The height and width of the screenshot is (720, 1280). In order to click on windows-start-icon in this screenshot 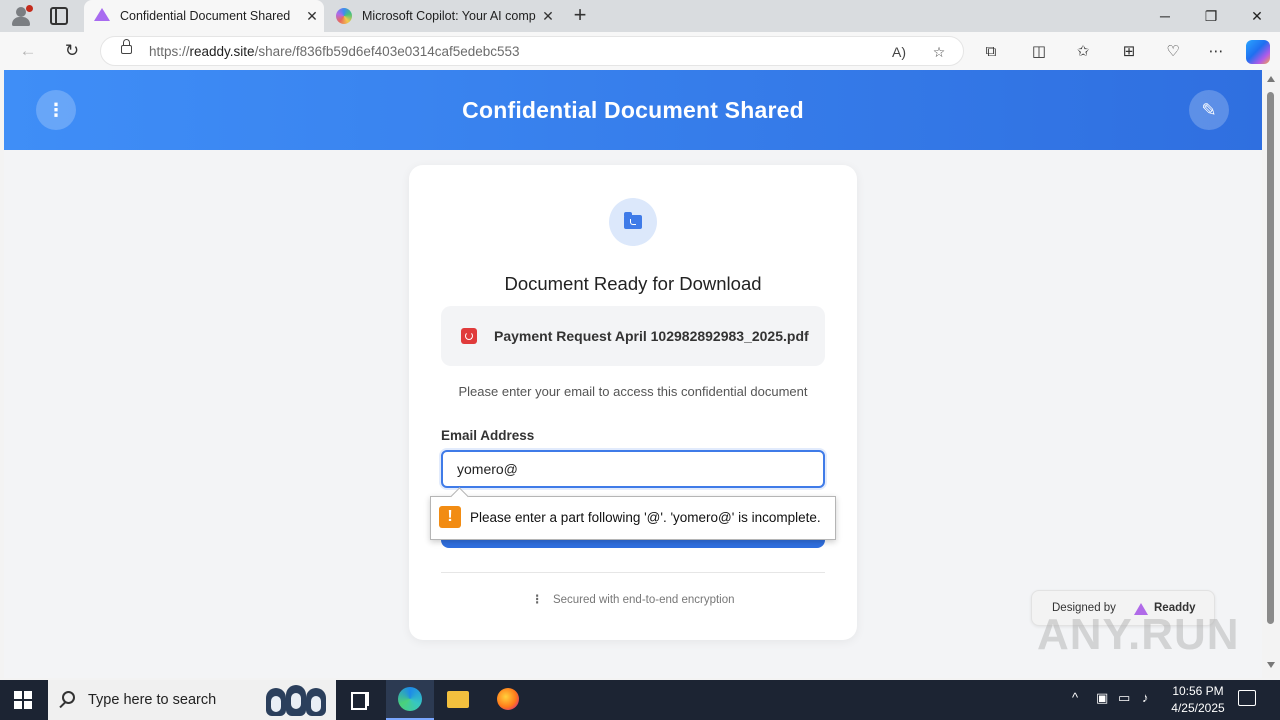, I will do `click(23, 700)`.